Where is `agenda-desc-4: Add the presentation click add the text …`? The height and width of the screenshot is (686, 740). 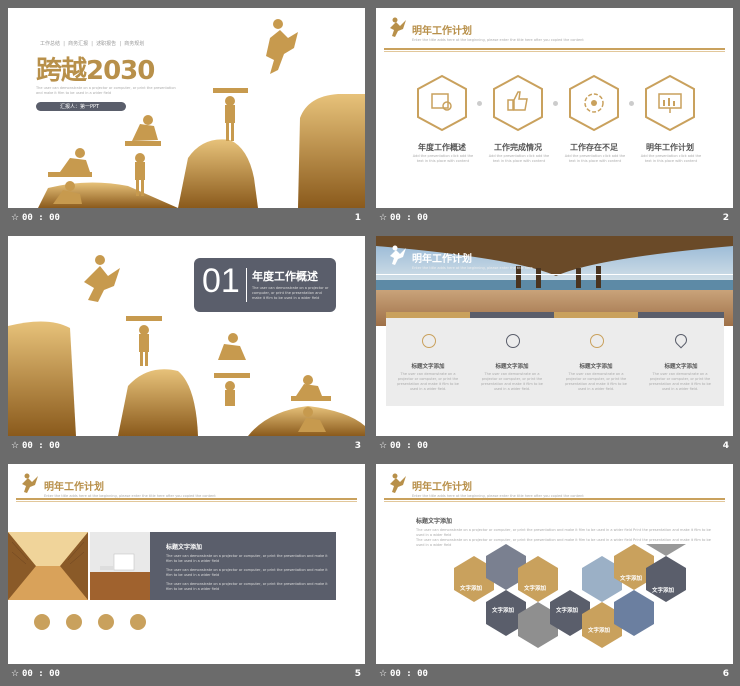
agenda-desc-4: Add the presentation click add the text … is located at coordinates (671, 158).